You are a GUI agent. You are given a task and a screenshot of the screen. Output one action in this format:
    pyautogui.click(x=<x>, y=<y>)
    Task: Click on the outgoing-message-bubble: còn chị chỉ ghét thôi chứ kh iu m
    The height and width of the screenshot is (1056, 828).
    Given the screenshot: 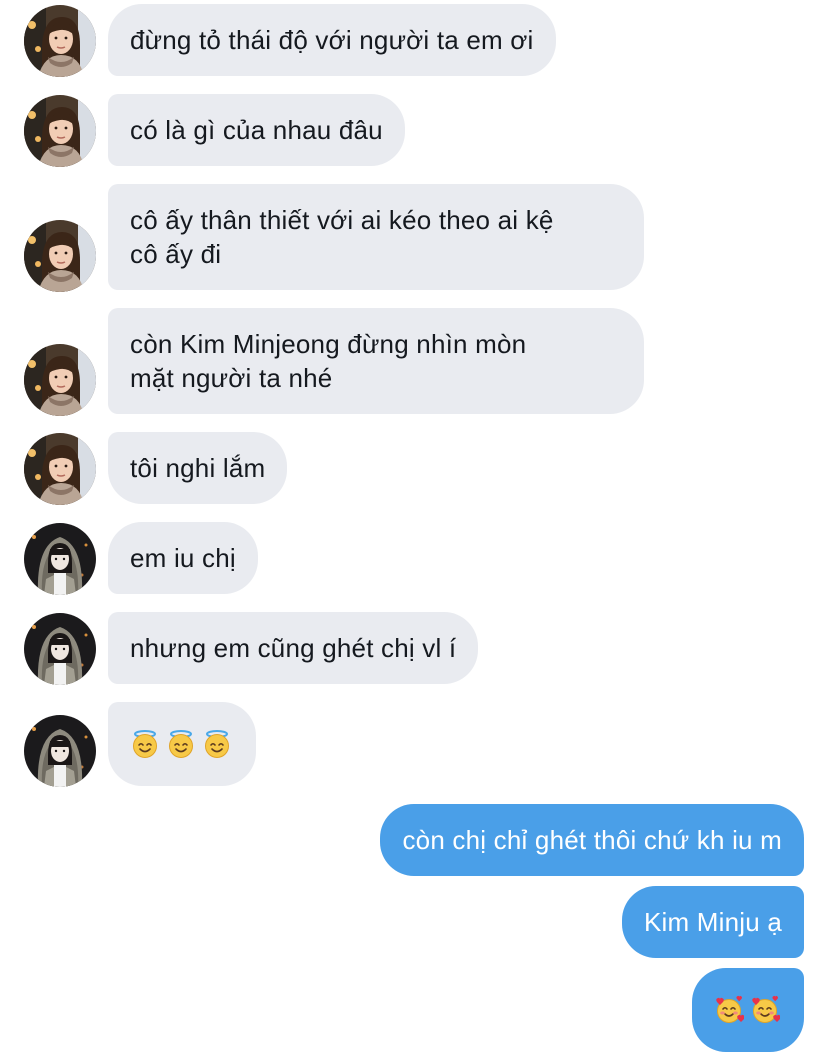 What is the action you would take?
    pyautogui.click(x=592, y=840)
    